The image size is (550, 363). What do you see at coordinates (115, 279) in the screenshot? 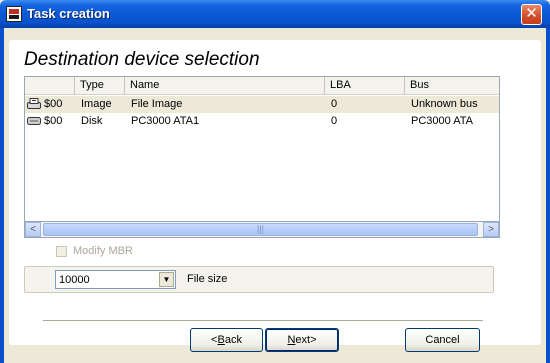
I see `file-size-combobox: 10000 ▼` at bounding box center [115, 279].